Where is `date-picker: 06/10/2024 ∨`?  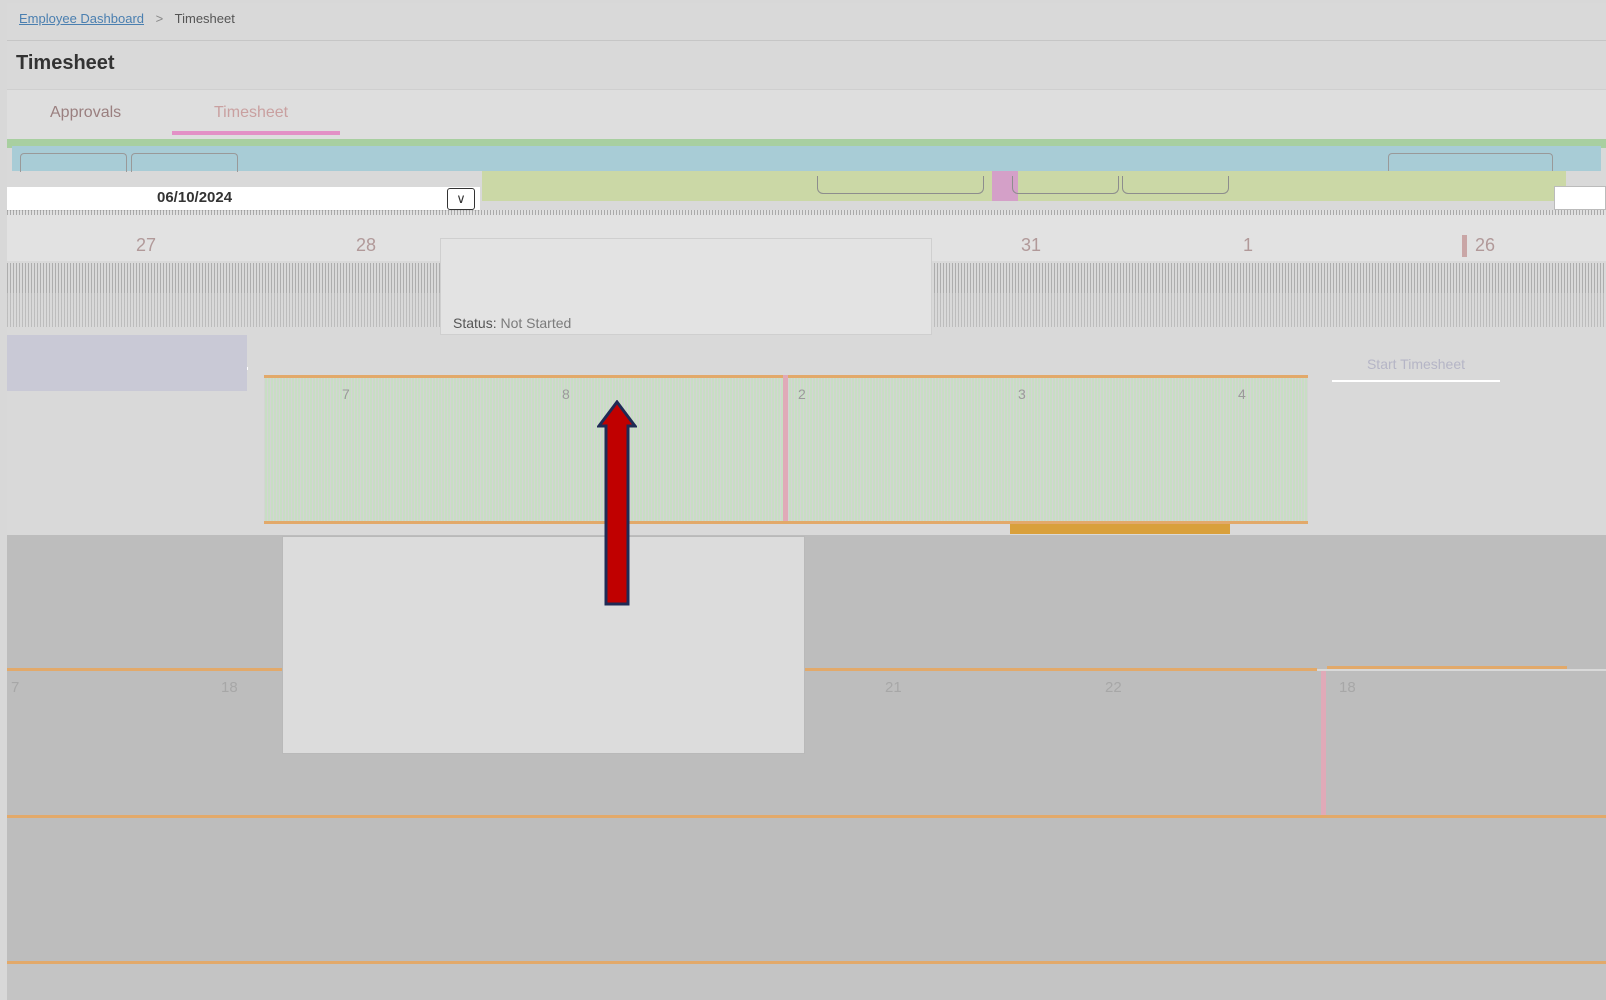
date-picker: 06/10/2024 ∨ is located at coordinates (243, 199).